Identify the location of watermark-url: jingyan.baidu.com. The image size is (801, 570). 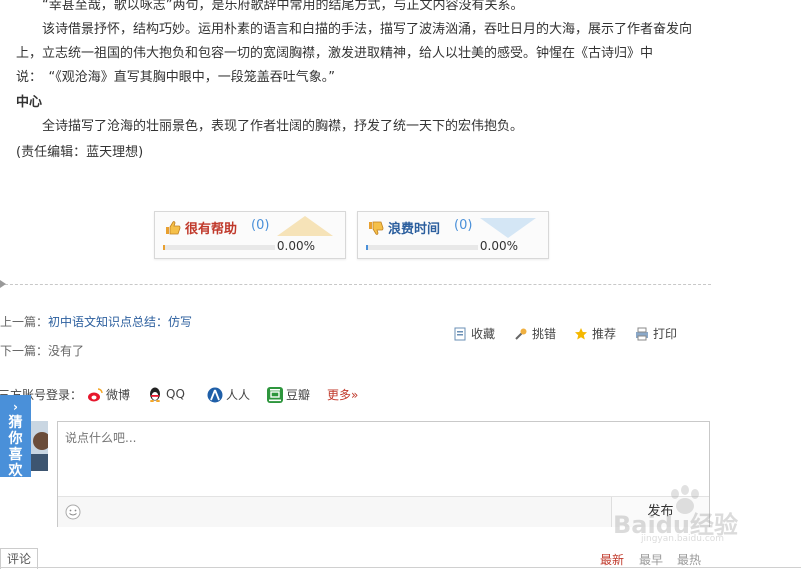
(683, 539).